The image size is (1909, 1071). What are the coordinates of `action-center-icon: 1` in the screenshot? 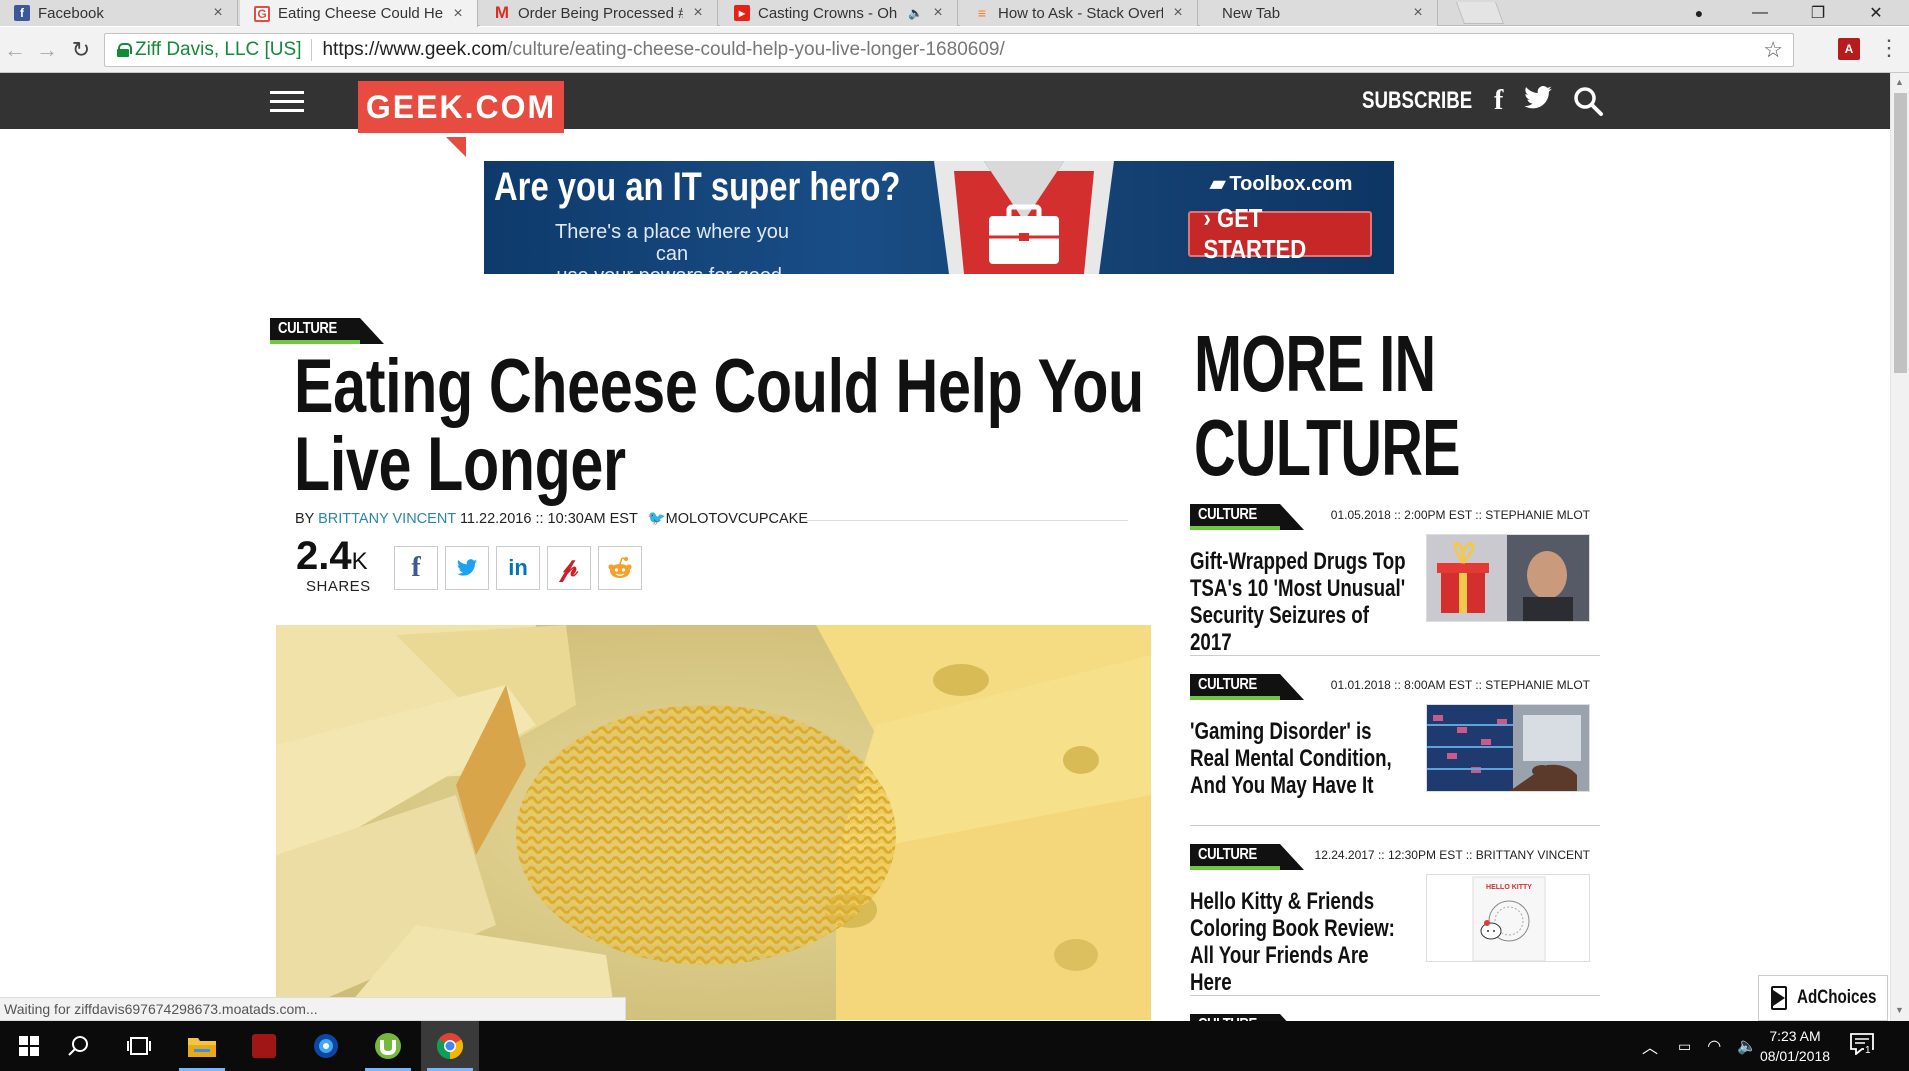 It's located at (1864, 1045).